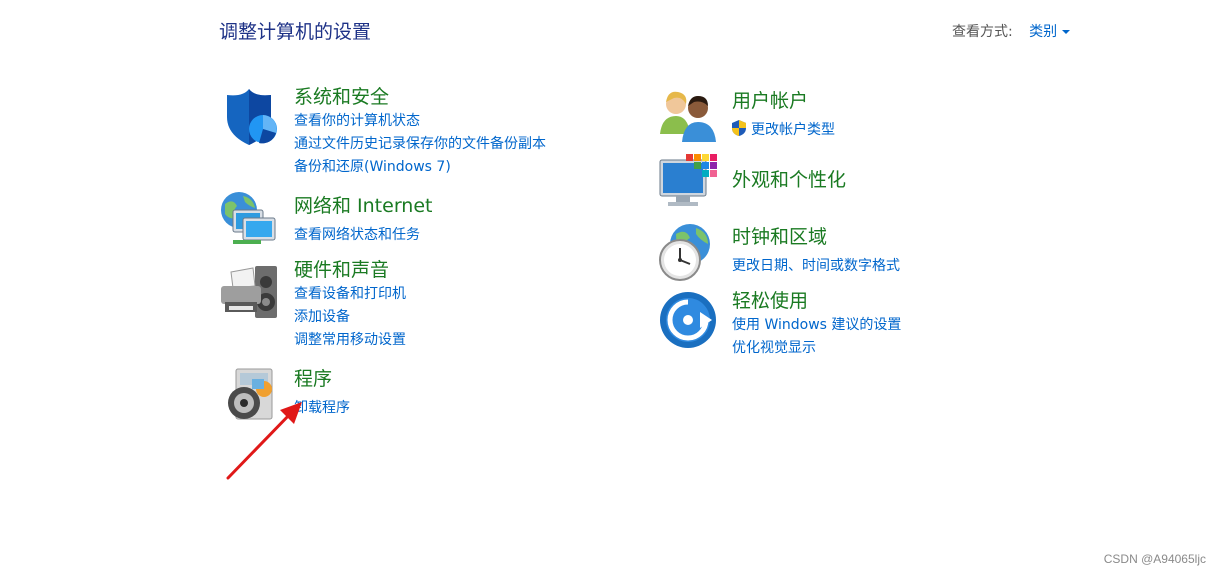 This screenshot has height=574, width=1220. I want to click on category-title-appearance: 外观和个性化, so click(789, 178).